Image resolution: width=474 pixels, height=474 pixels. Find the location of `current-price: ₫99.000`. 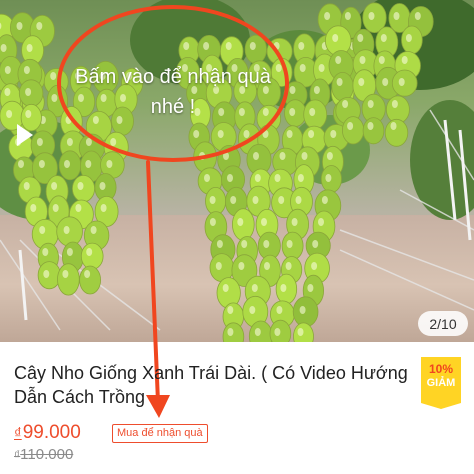

current-price: ₫99.000 is located at coordinates (47, 433).